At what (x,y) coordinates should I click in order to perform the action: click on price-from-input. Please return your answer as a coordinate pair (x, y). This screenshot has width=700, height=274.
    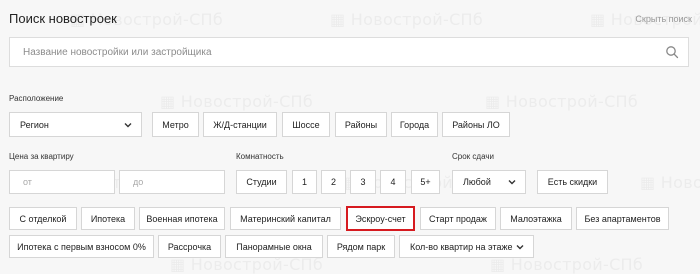
    Looking at the image, I should click on (67, 182).